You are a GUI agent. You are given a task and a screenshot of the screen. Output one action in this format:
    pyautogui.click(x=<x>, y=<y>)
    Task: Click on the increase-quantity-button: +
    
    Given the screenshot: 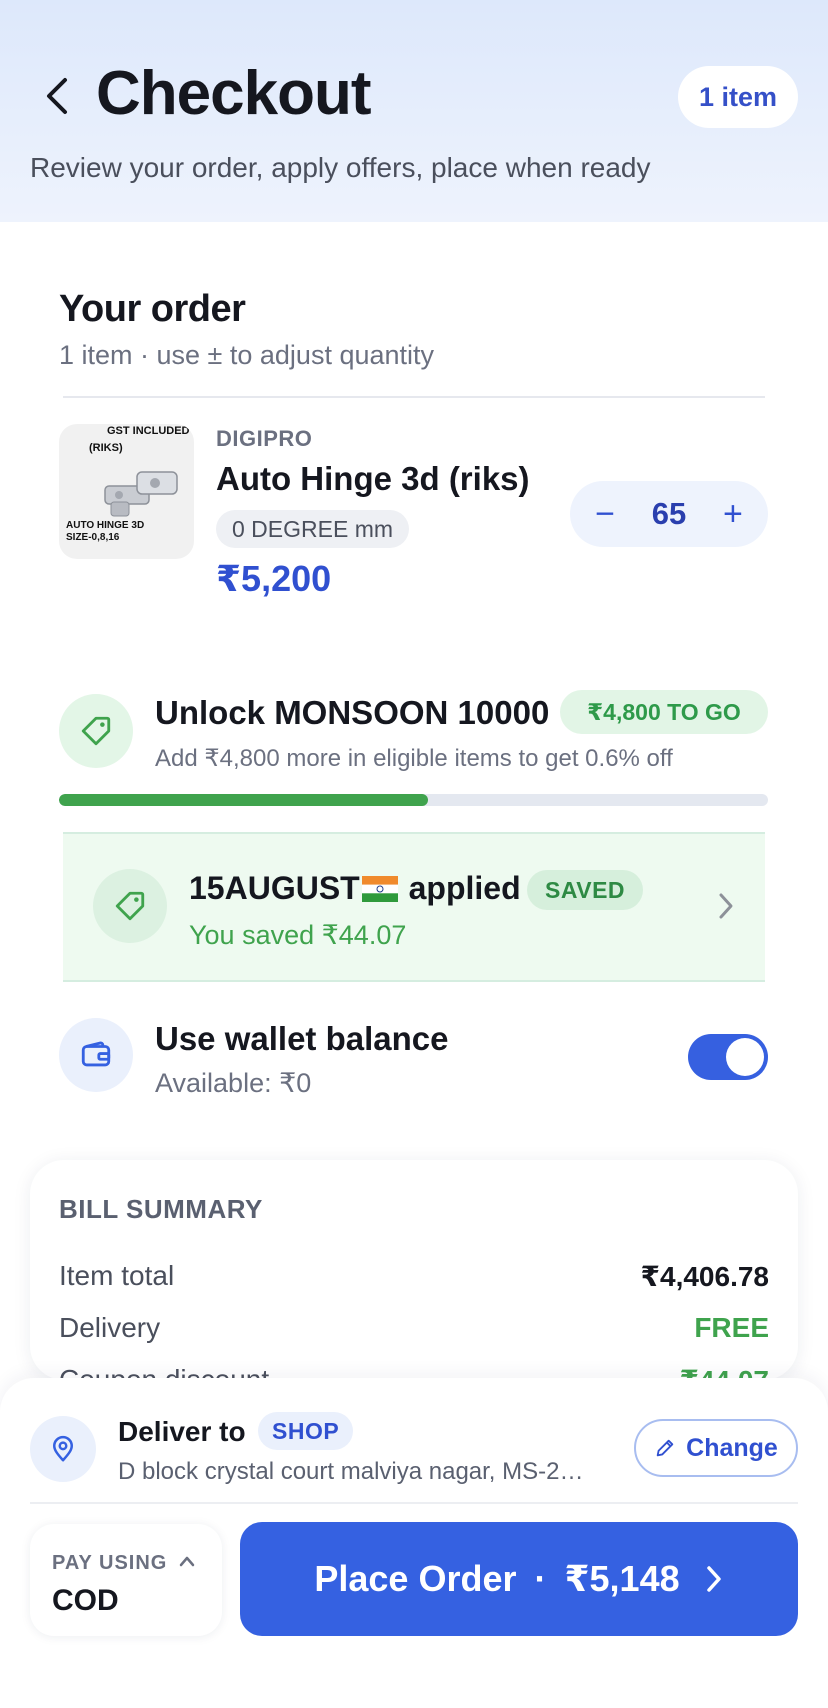 What is the action you would take?
    pyautogui.click(x=733, y=514)
    